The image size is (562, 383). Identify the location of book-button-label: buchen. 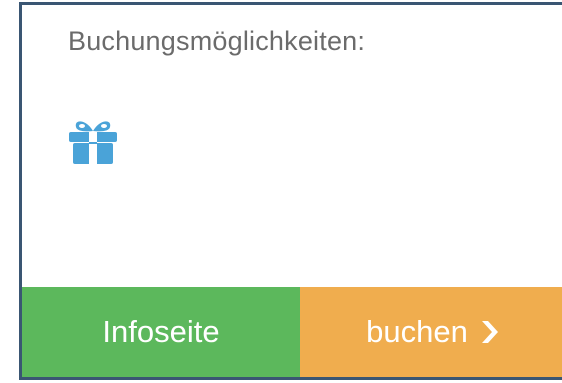
(417, 331).